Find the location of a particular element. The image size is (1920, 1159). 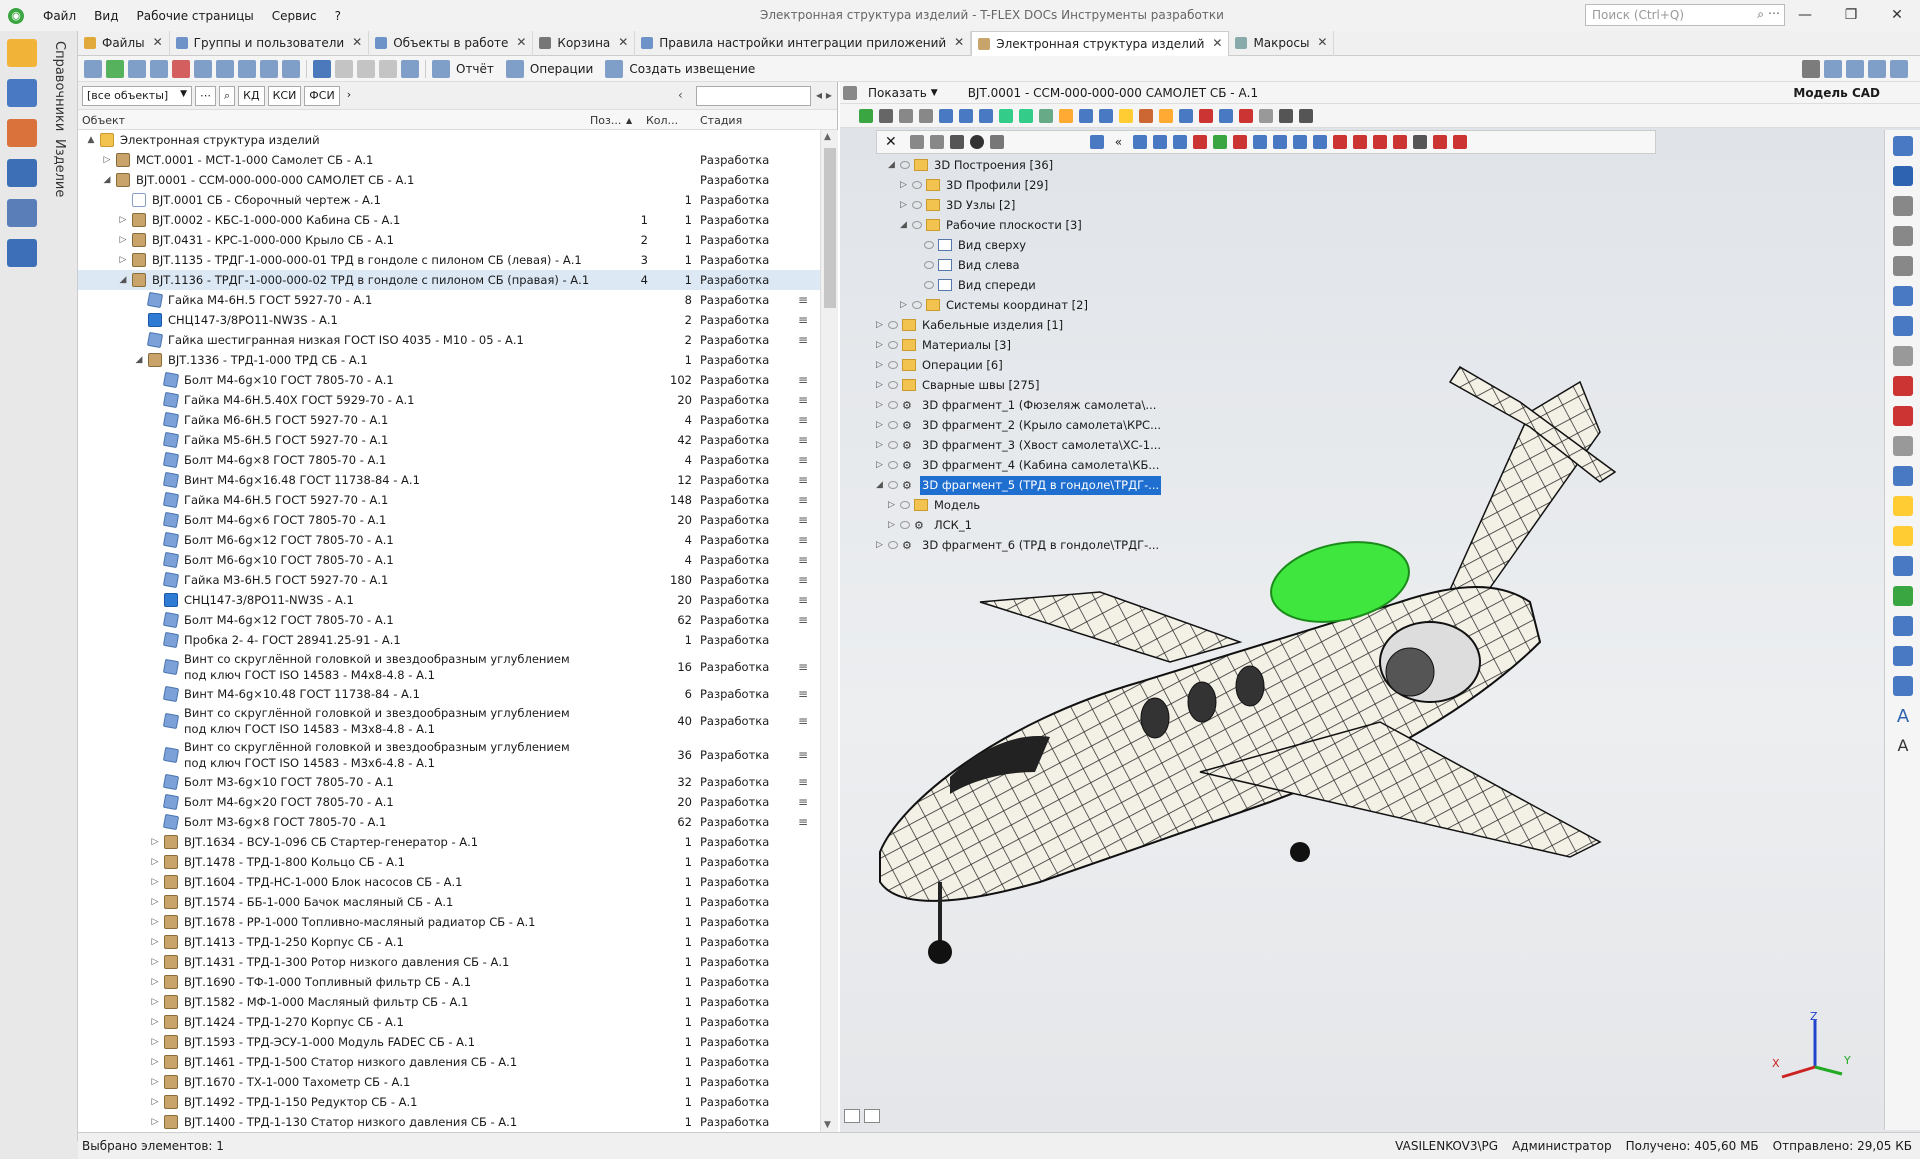

model-tree-item: ▷ 3D Узлы [2] is located at coordinates (1090, 205).